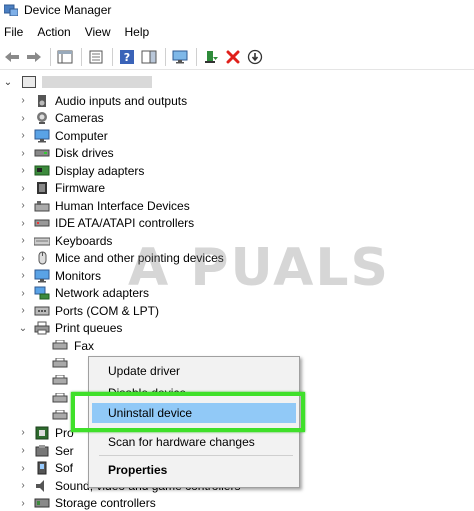  What do you see at coordinates (121, 100) in the screenshot?
I see `tree-item-label: Audio inputs and outputs` at bounding box center [121, 100].